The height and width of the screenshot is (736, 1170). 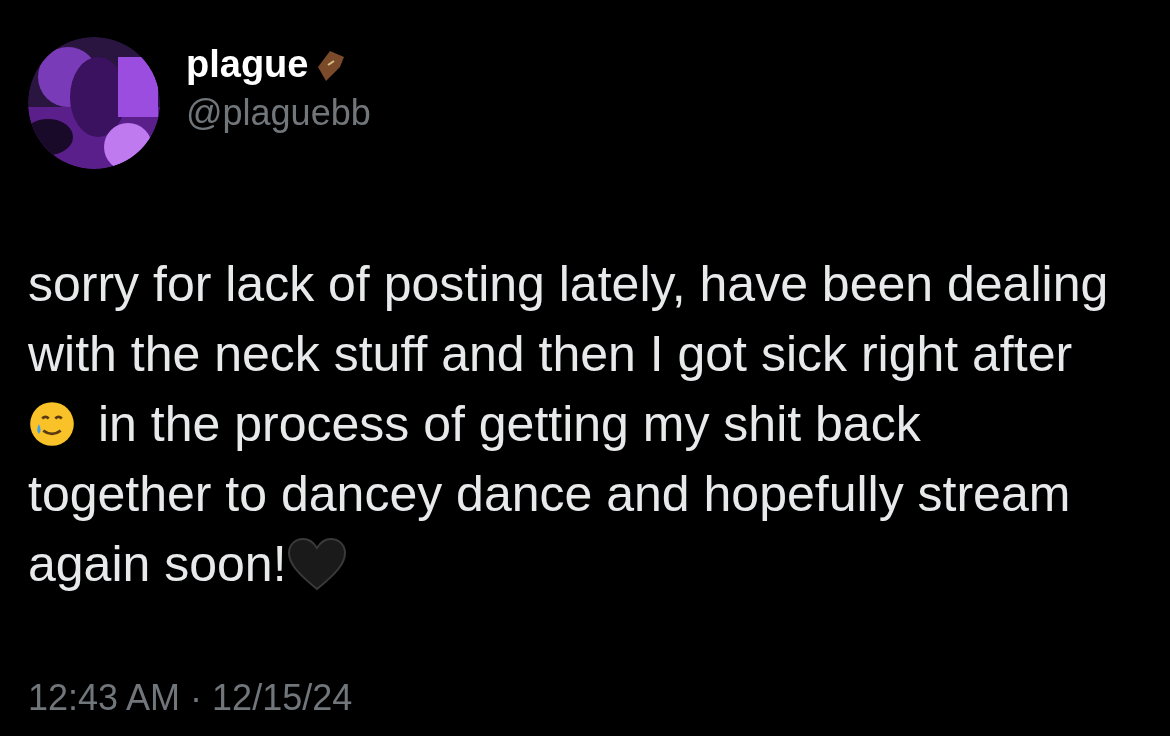 What do you see at coordinates (191, 698) in the screenshot?
I see `timestamp: 12:43 AM · 12/15/24` at bounding box center [191, 698].